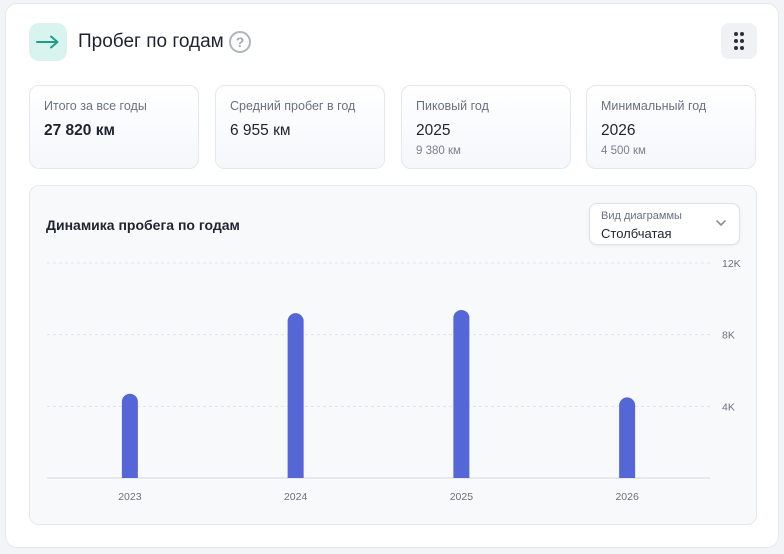  What do you see at coordinates (300, 127) in the screenshot?
I see `stat-average: Средний пробег в год 6 955 км` at bounding box center [300, 127].